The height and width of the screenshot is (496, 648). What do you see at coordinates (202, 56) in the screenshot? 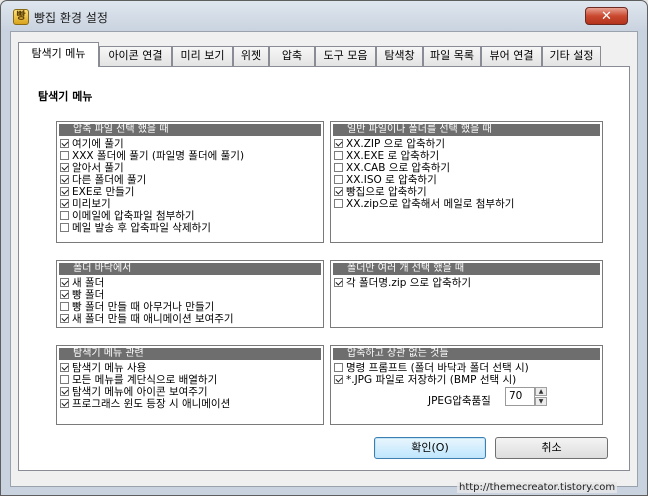
I see `tab-preview: 미리 보기` at bounding box center [202, 56].